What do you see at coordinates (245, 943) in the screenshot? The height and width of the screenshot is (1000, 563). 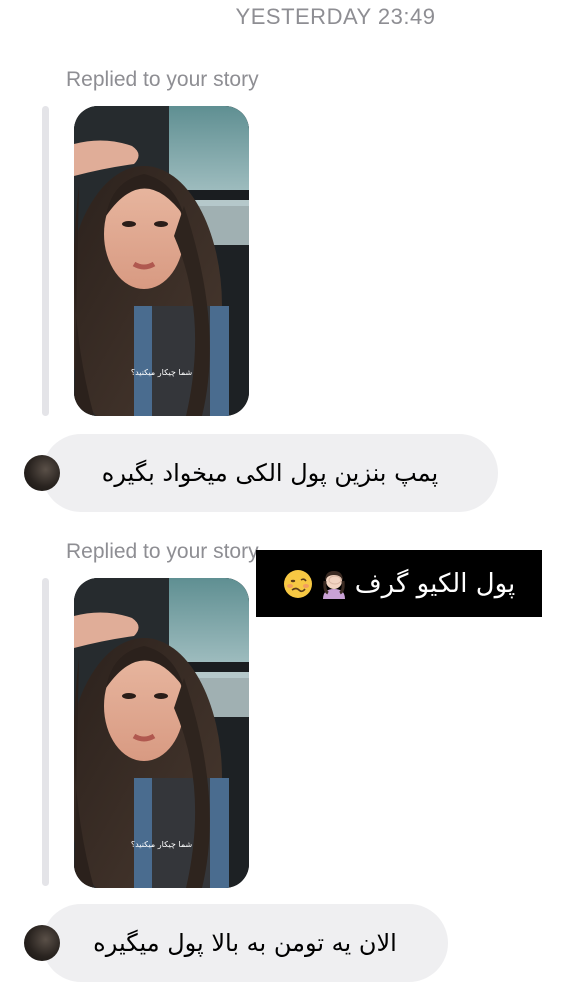 I see `message-text: الان یه تومن به بالا پول میگیره` at bounding box center [245, 943].